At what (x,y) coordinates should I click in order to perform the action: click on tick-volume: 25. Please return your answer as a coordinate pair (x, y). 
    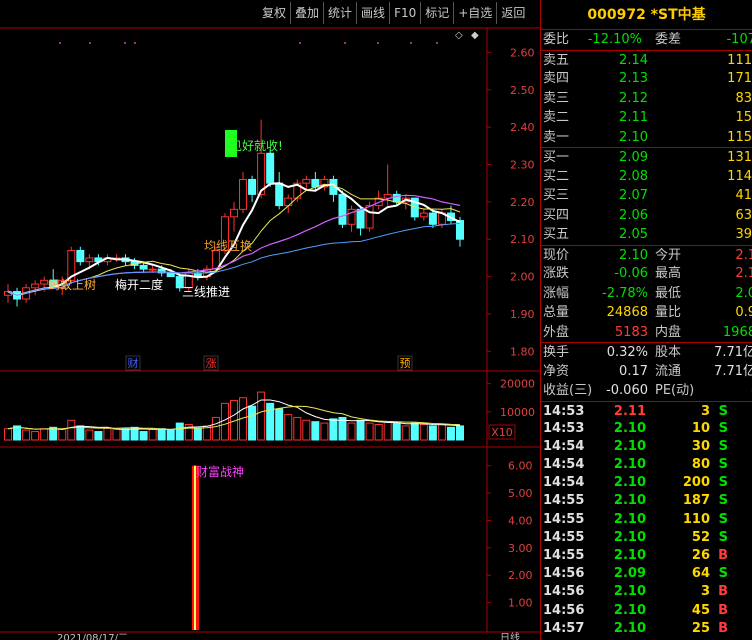
    Looking at the image, I should click on (700, 628).